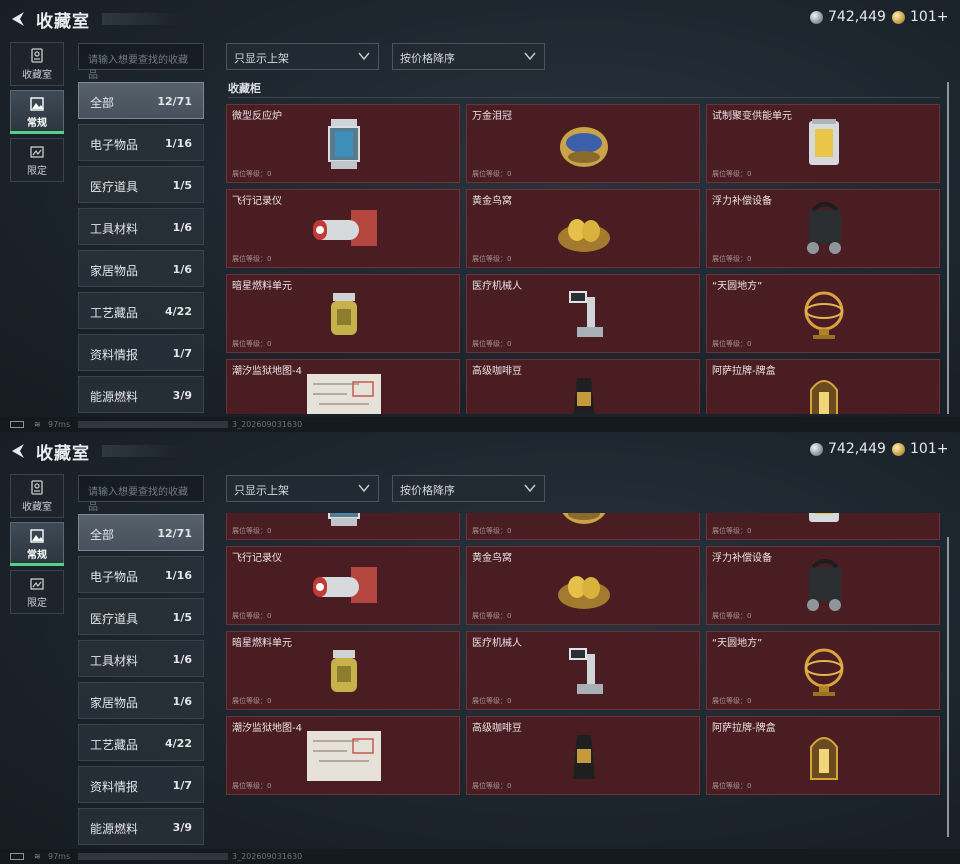 This screenshot has width=960, height=864. I want to click on item-name: 医疗机械人, so click(497, 286).